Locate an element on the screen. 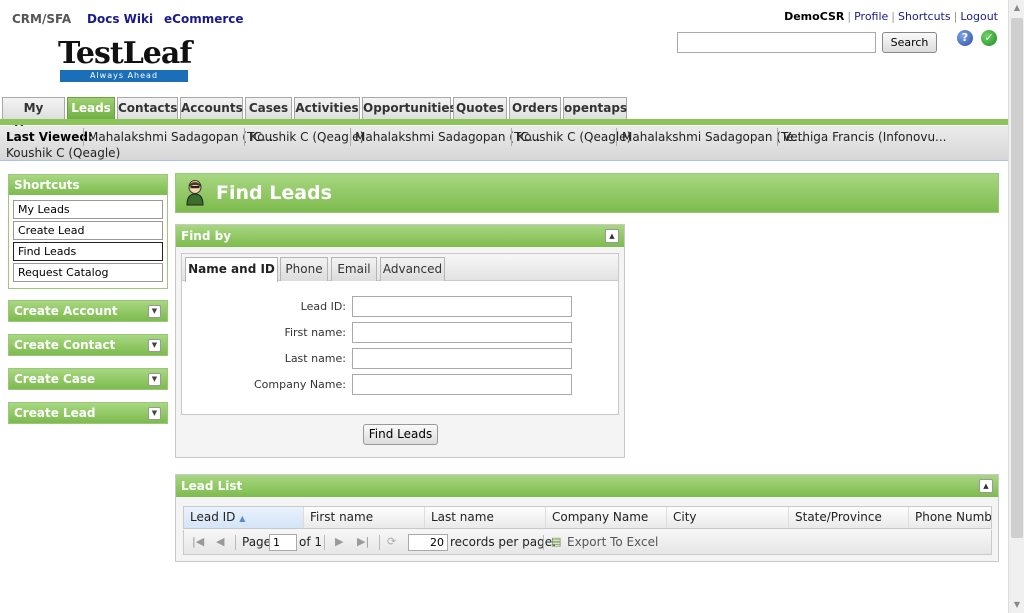  page-title: Find Leads is located at coordinates (274, 193).